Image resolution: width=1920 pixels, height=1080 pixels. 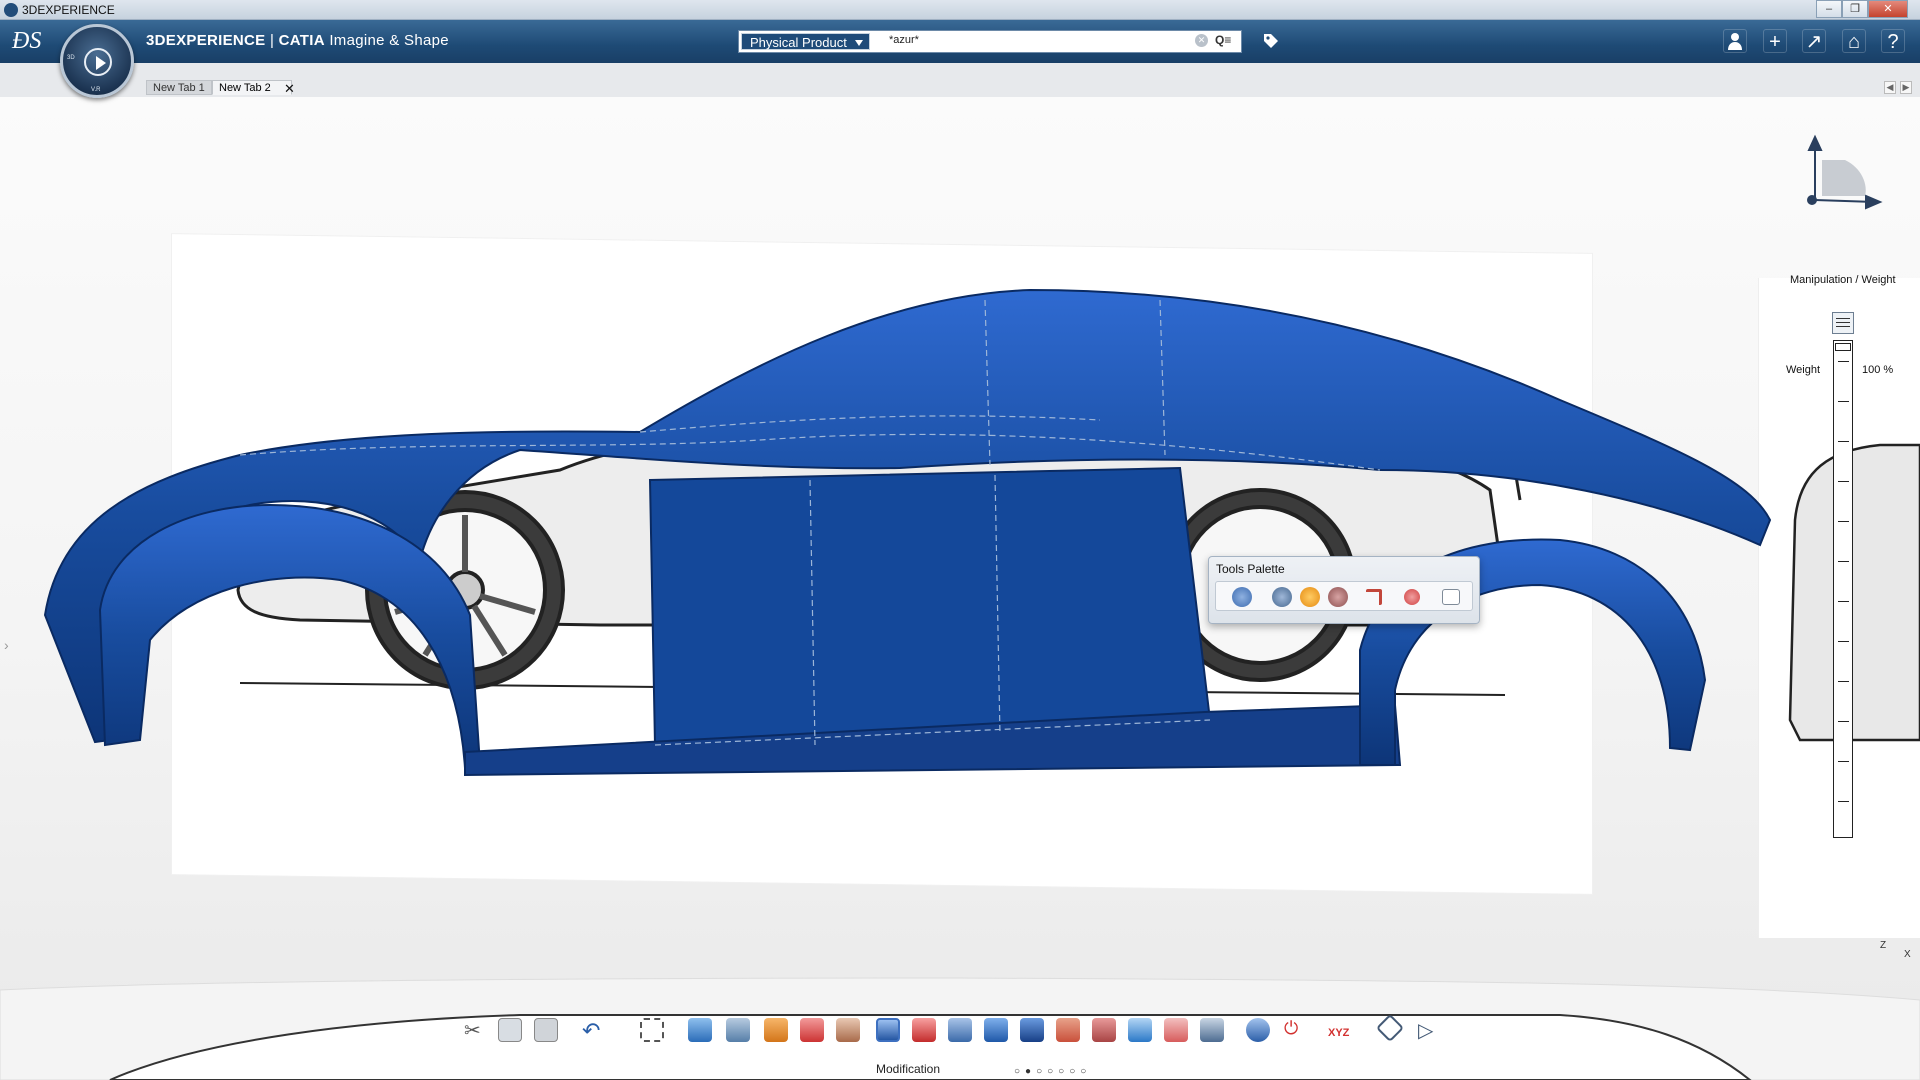 I want to click on action-bar: ✂ ↶ ⏻ XYZ ▷, so click(x=965, y=1030).